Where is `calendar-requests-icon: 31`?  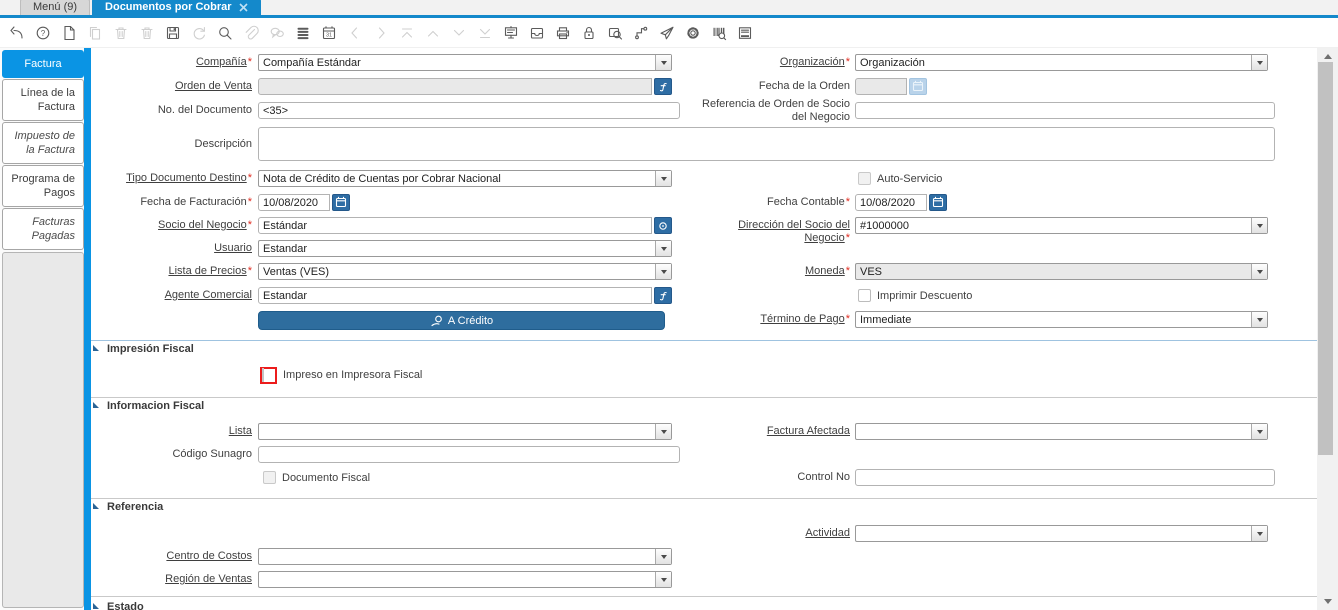 calendar-requests-icon: 31 is located at coordinates (328, 32).